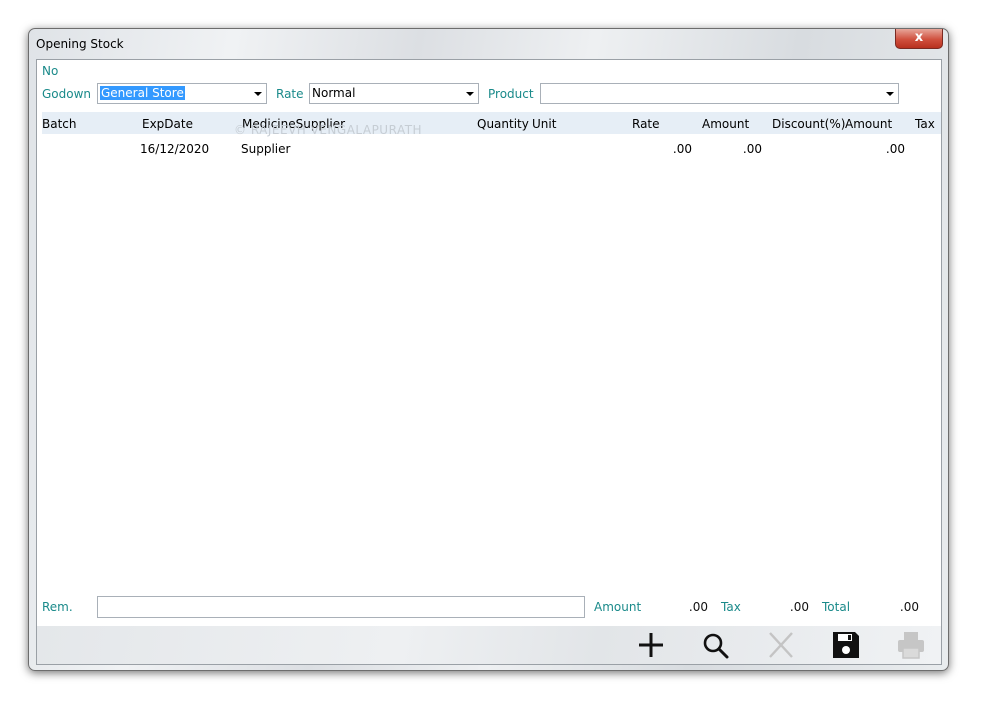 This screenshot has width=981, height=703. What do you see at coordinates (925, 124) in the screenshot?
I see `col-tax: Tax` at bounding box center [925, 124].